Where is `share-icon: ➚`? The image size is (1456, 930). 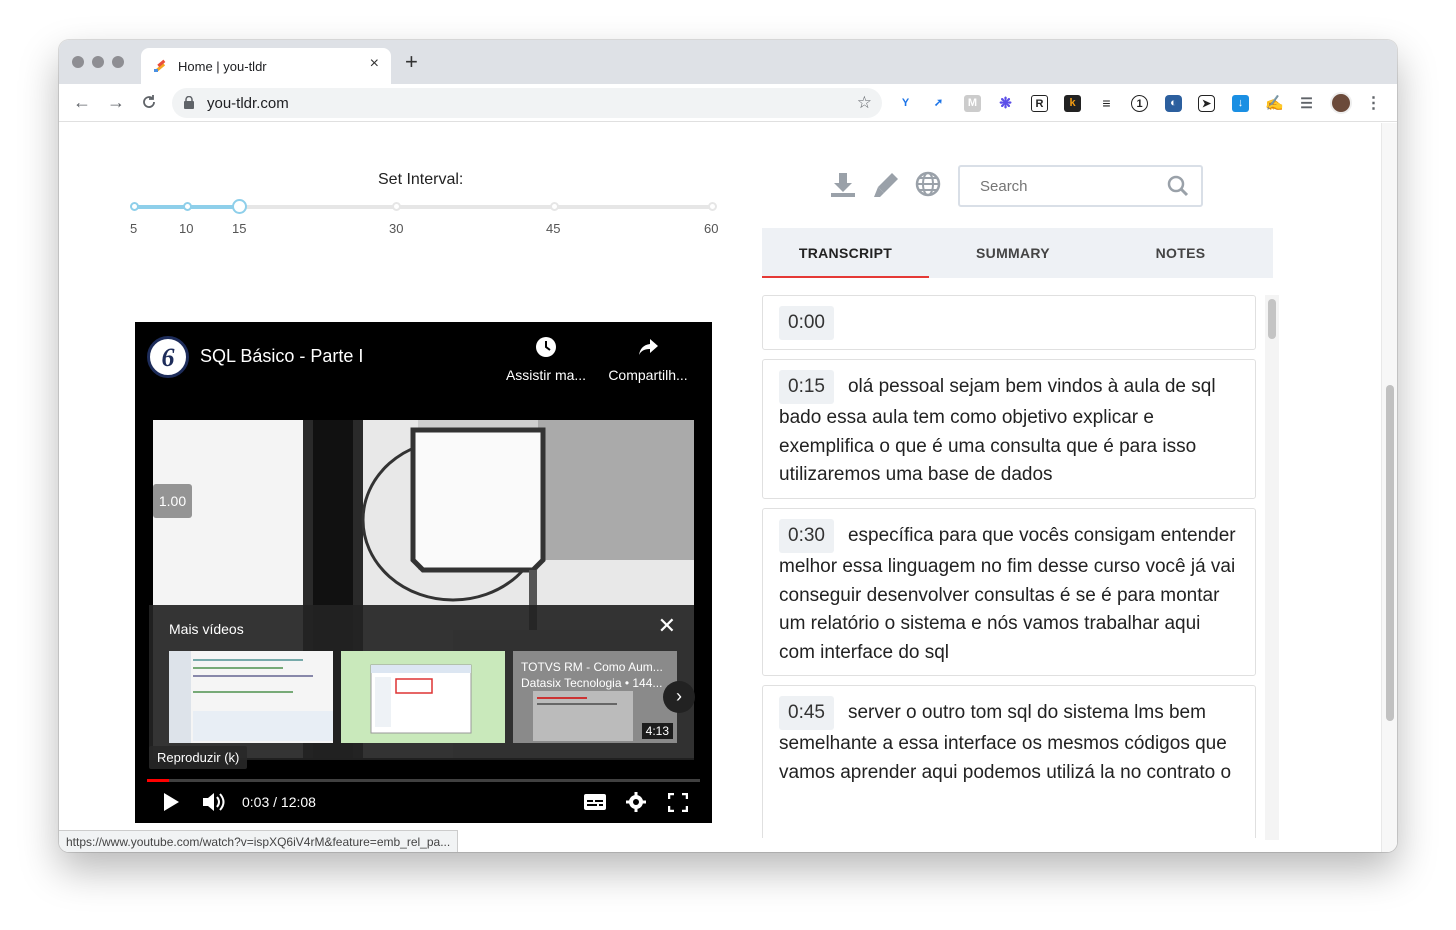 share-icon: ➚ is located at coordinates (938, 103).